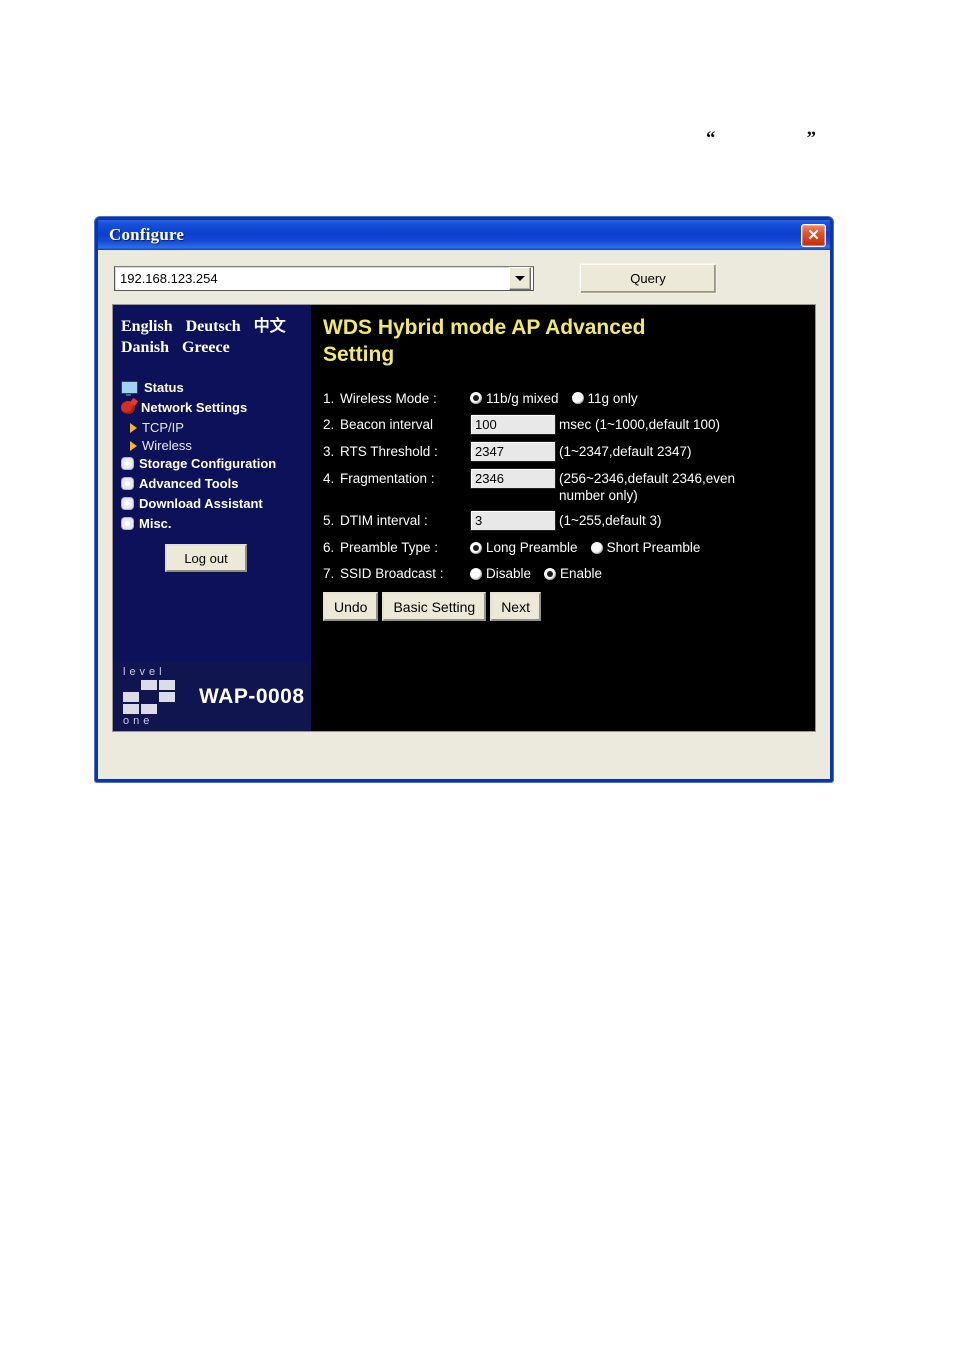 The image size is (954, 1354). I want to click on radio-option-enable: Enable, so click(573, 573).